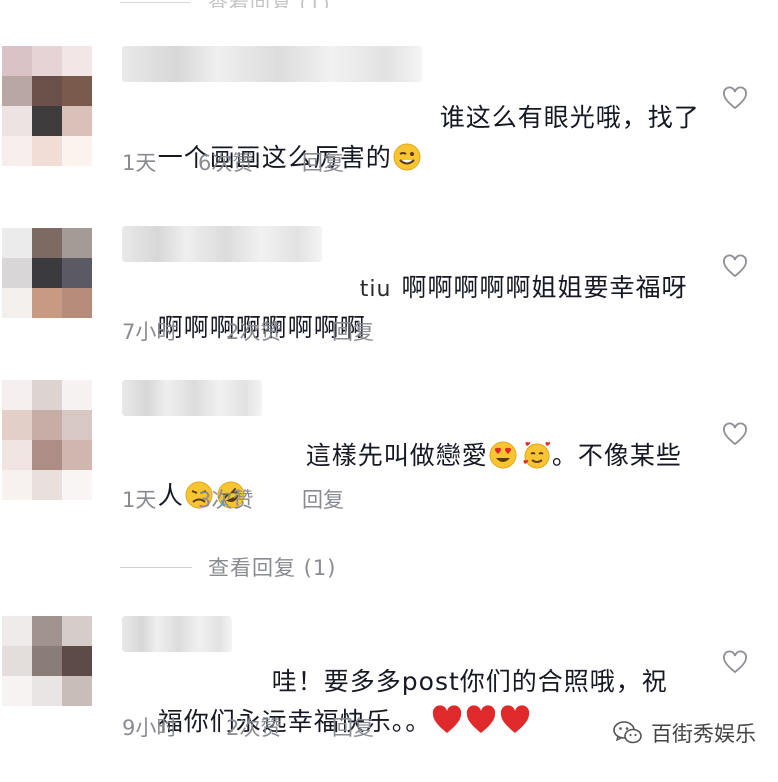  Describe the element at coordinates (407, 157) in the screenshot. I see `wink-emoji-icon` at that location.